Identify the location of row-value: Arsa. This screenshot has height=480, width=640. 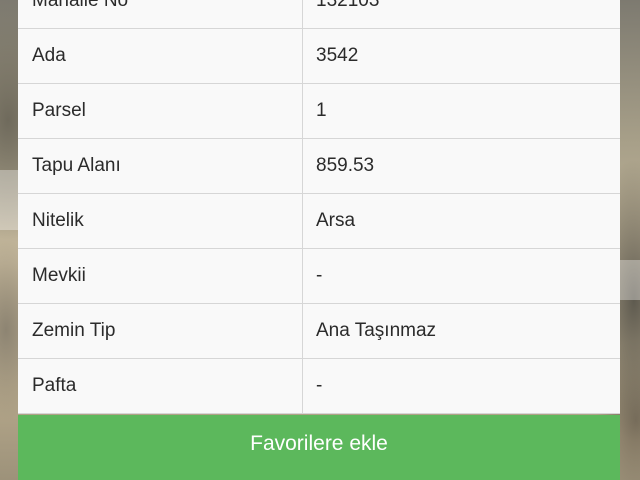
(336, 220).